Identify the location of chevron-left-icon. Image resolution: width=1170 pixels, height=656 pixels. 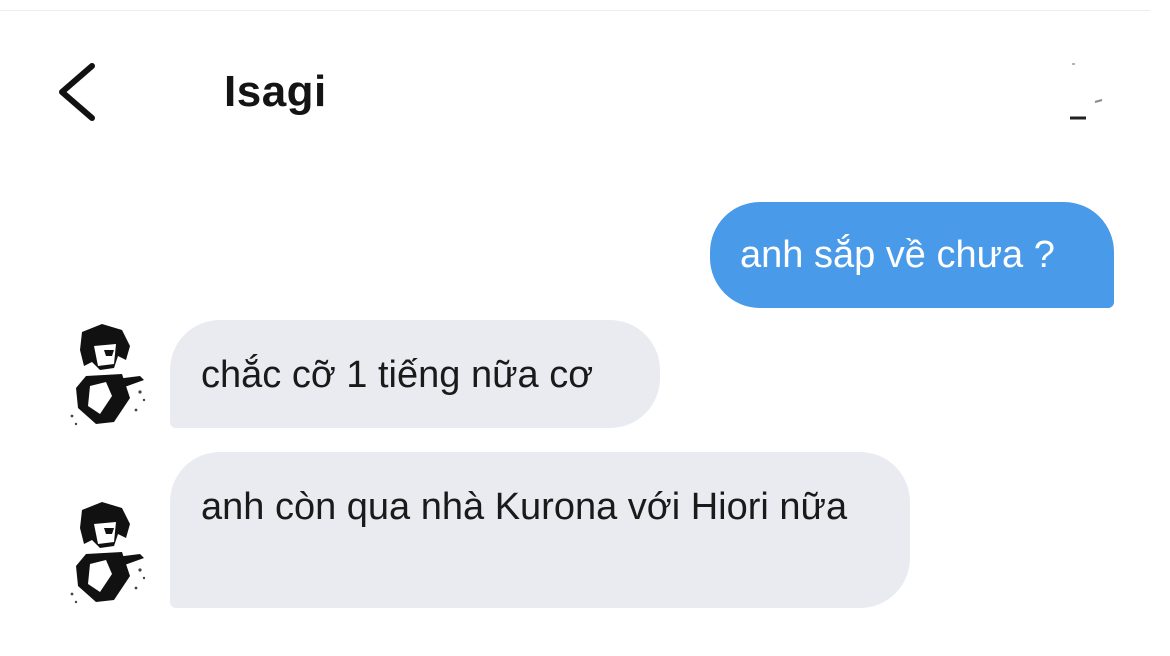
(77, 92).